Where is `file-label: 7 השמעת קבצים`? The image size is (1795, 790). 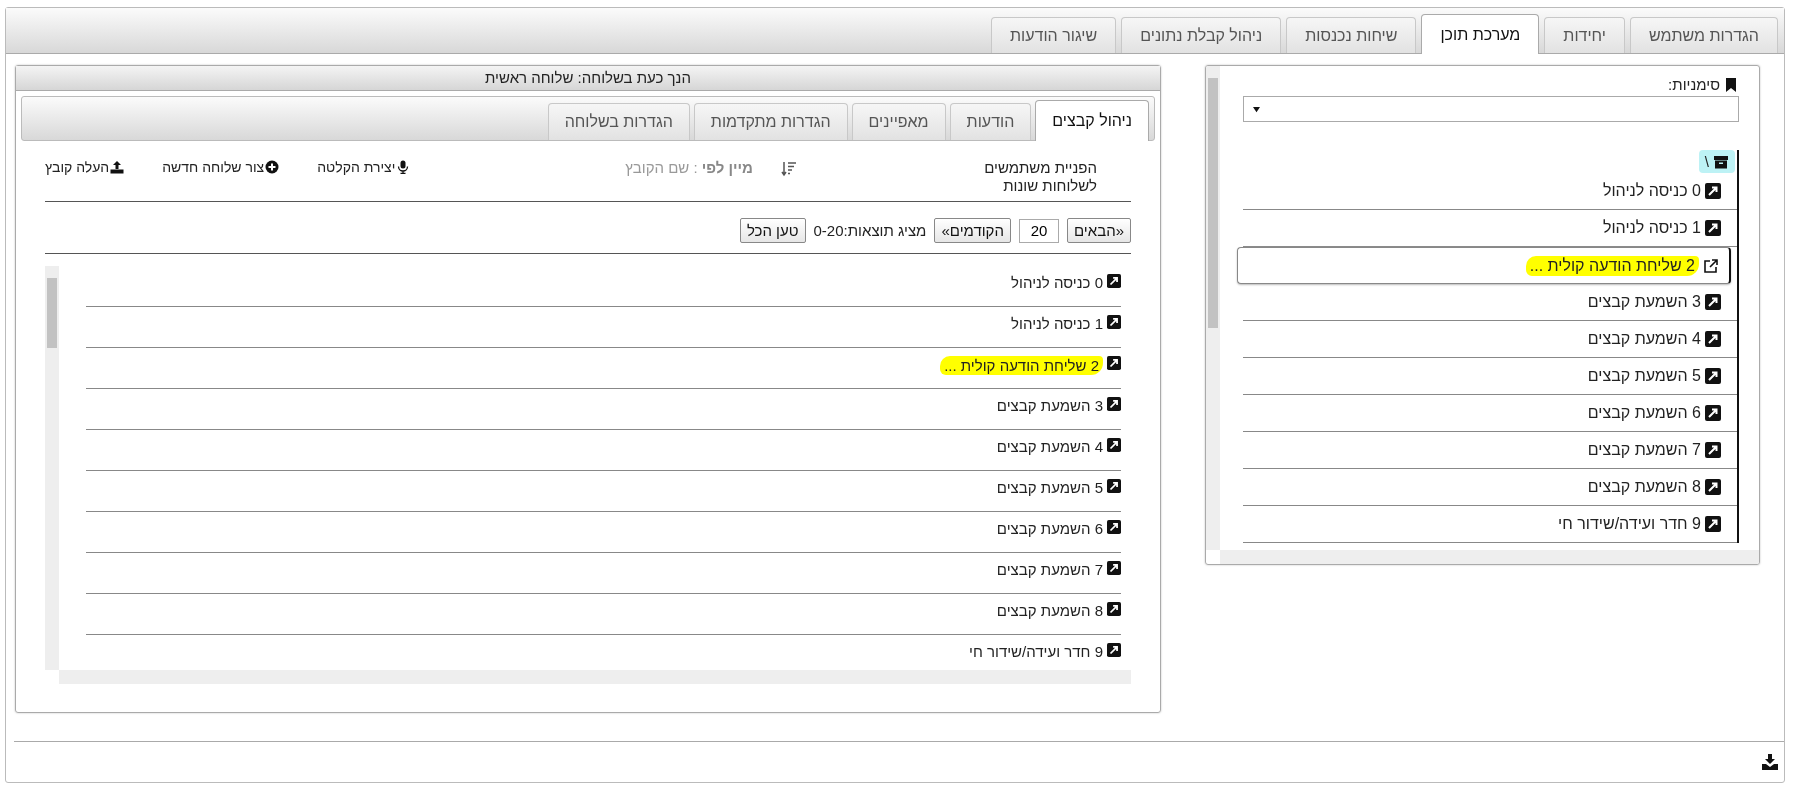
file-label: 7 השמעת קבצים is located at coordinates (1049, 569).